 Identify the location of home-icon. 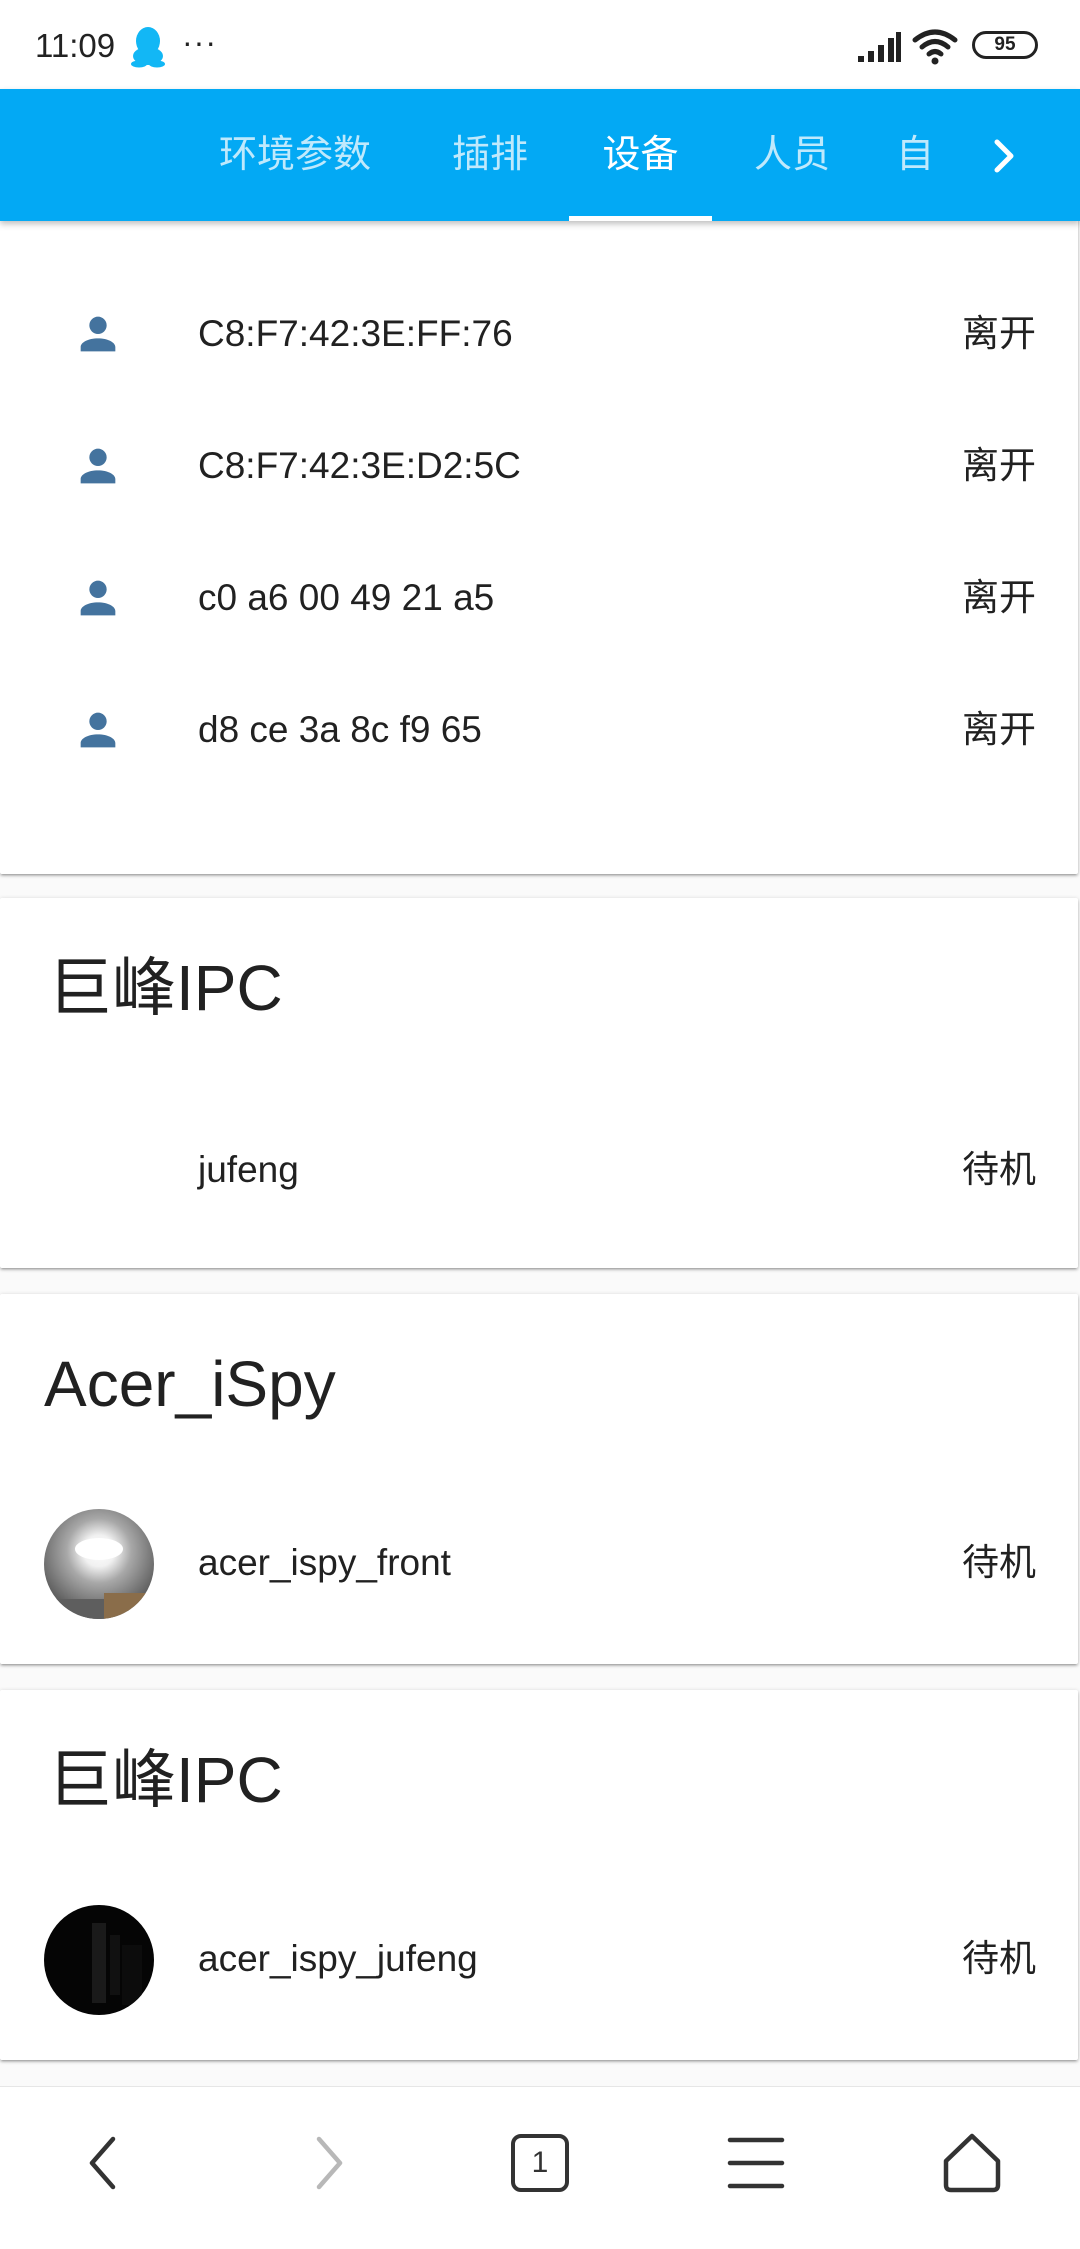
(972, 2163).